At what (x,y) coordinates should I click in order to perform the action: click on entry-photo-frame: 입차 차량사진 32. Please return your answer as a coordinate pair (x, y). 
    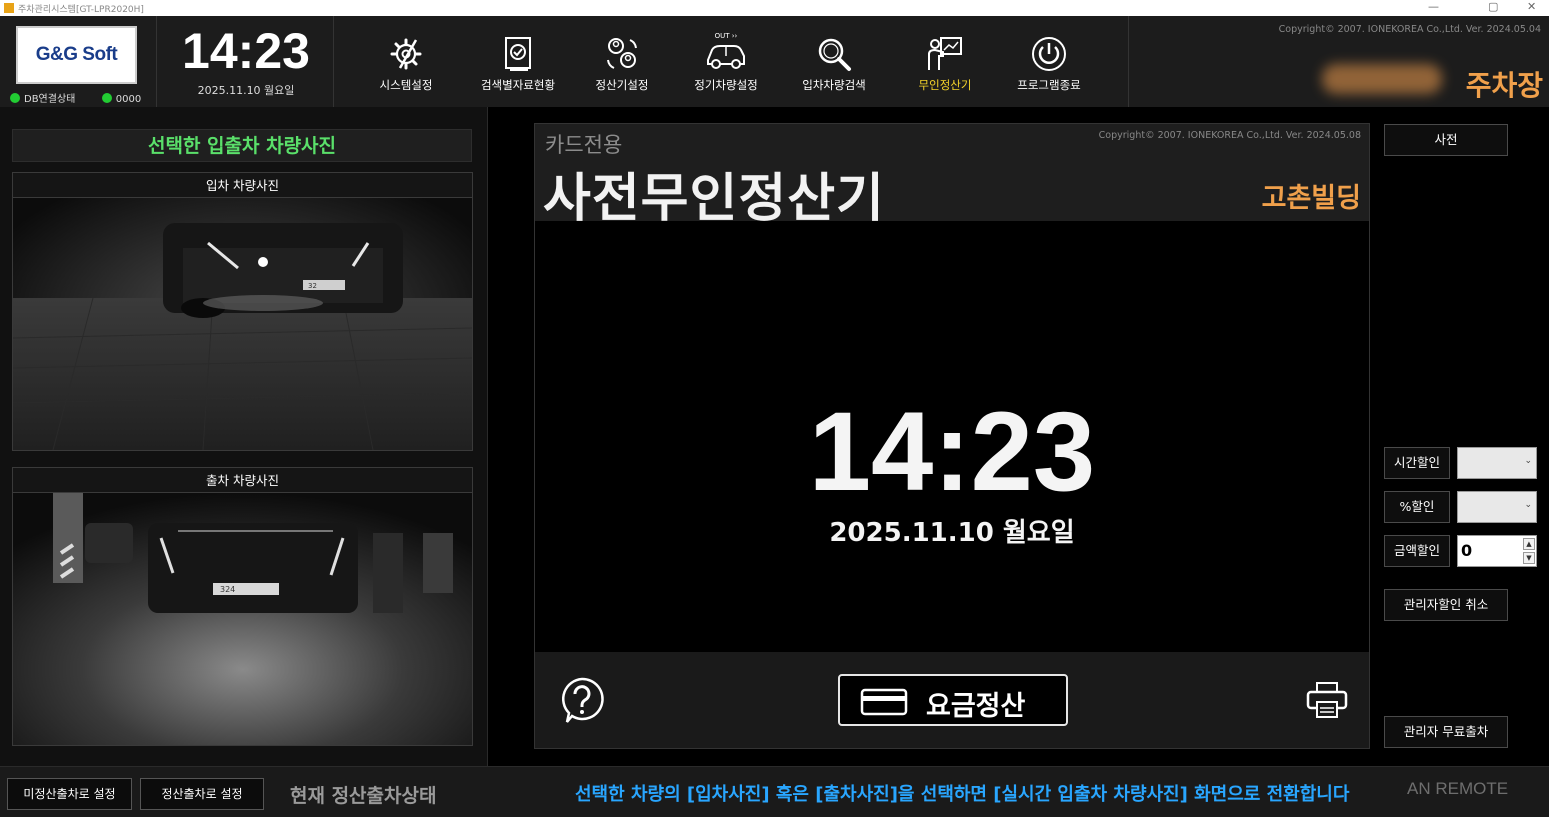
    Looking at the image, I should click on (242, 311).